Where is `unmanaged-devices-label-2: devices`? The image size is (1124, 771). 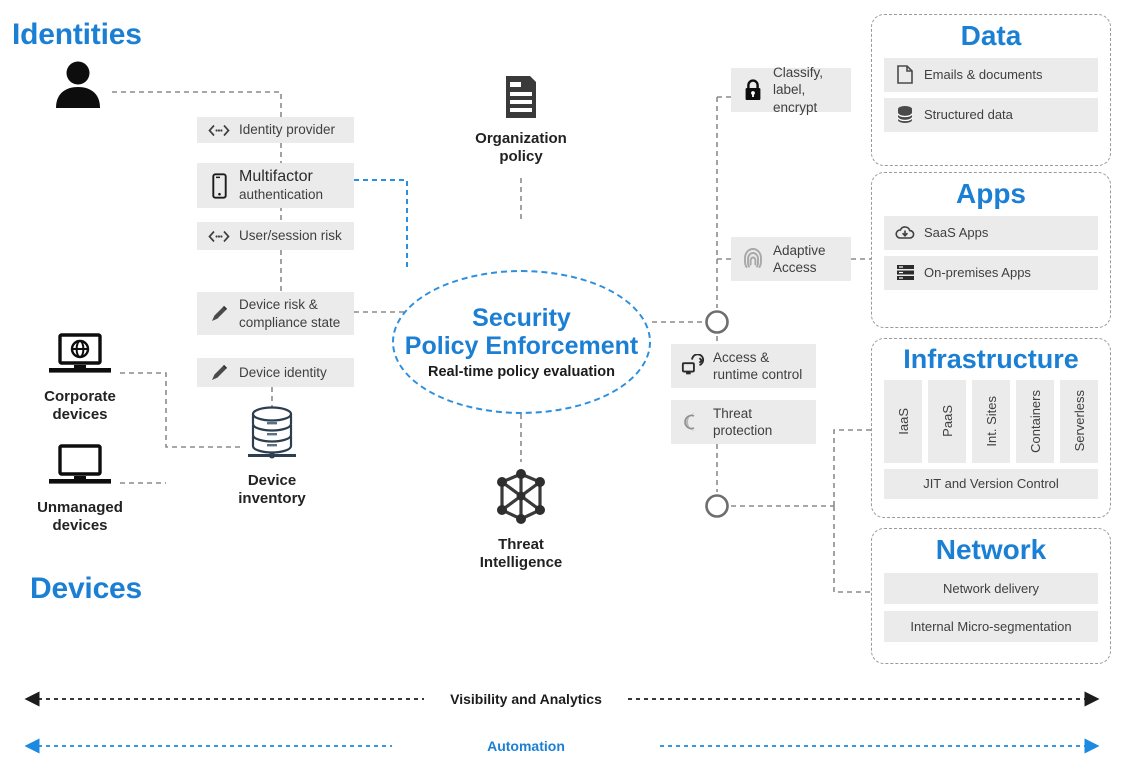
unmanaged-devices-label-2: devices is located at coordinates (80, 525).